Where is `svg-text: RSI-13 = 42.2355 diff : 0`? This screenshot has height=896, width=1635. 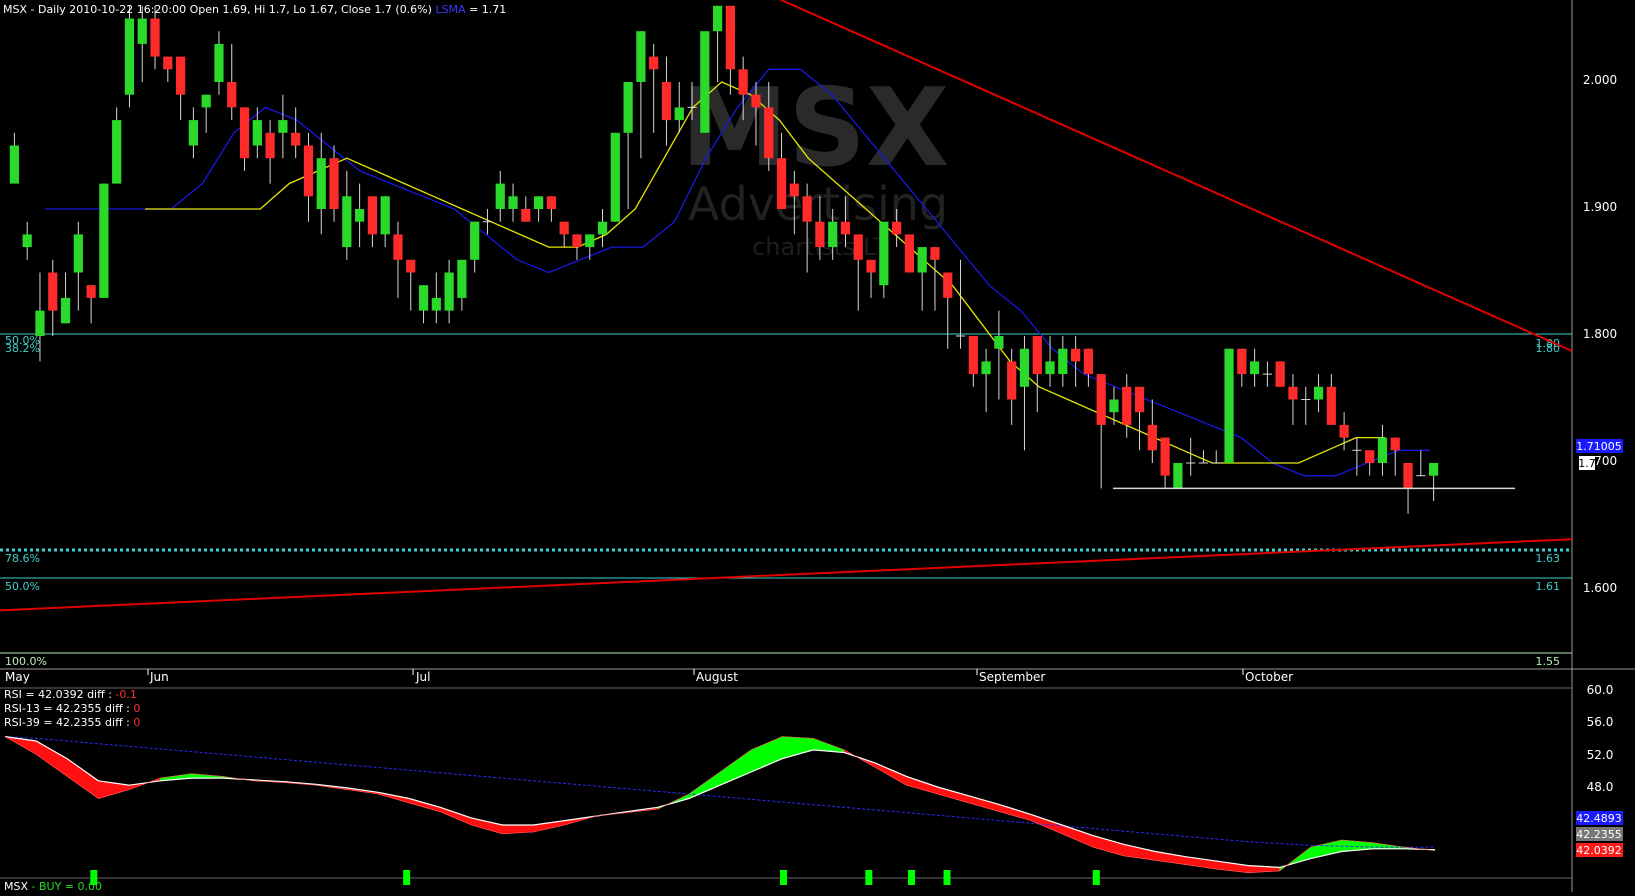 svg-text: RSI-13 = 42.2355 diff : 0 is located at coordinates (72, 708).